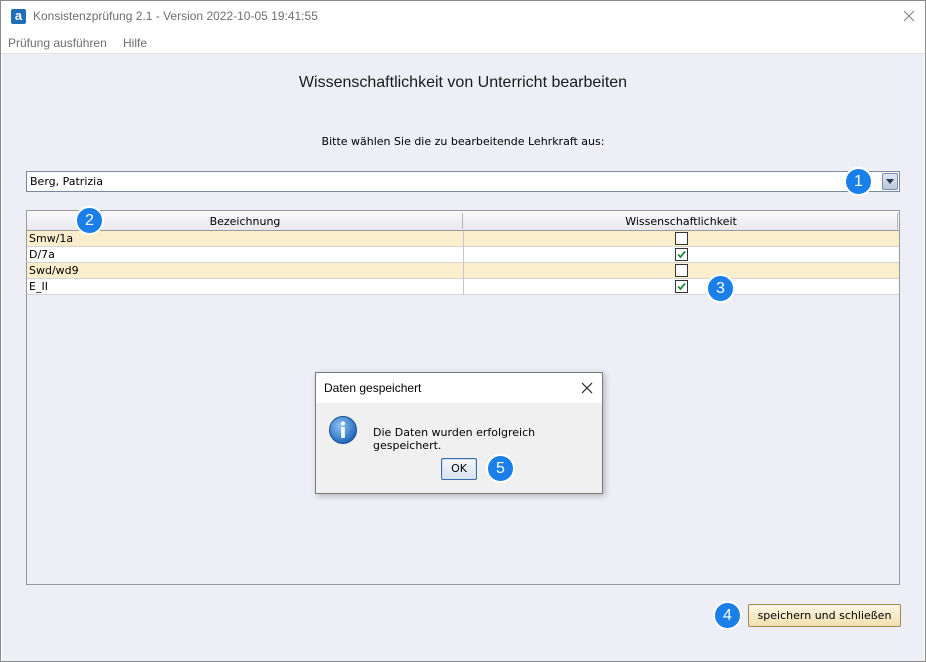 The height and width of the screenshot is (662, 926). I want to click on menu-item-hilfe: Hilfe, so click(135, 43).